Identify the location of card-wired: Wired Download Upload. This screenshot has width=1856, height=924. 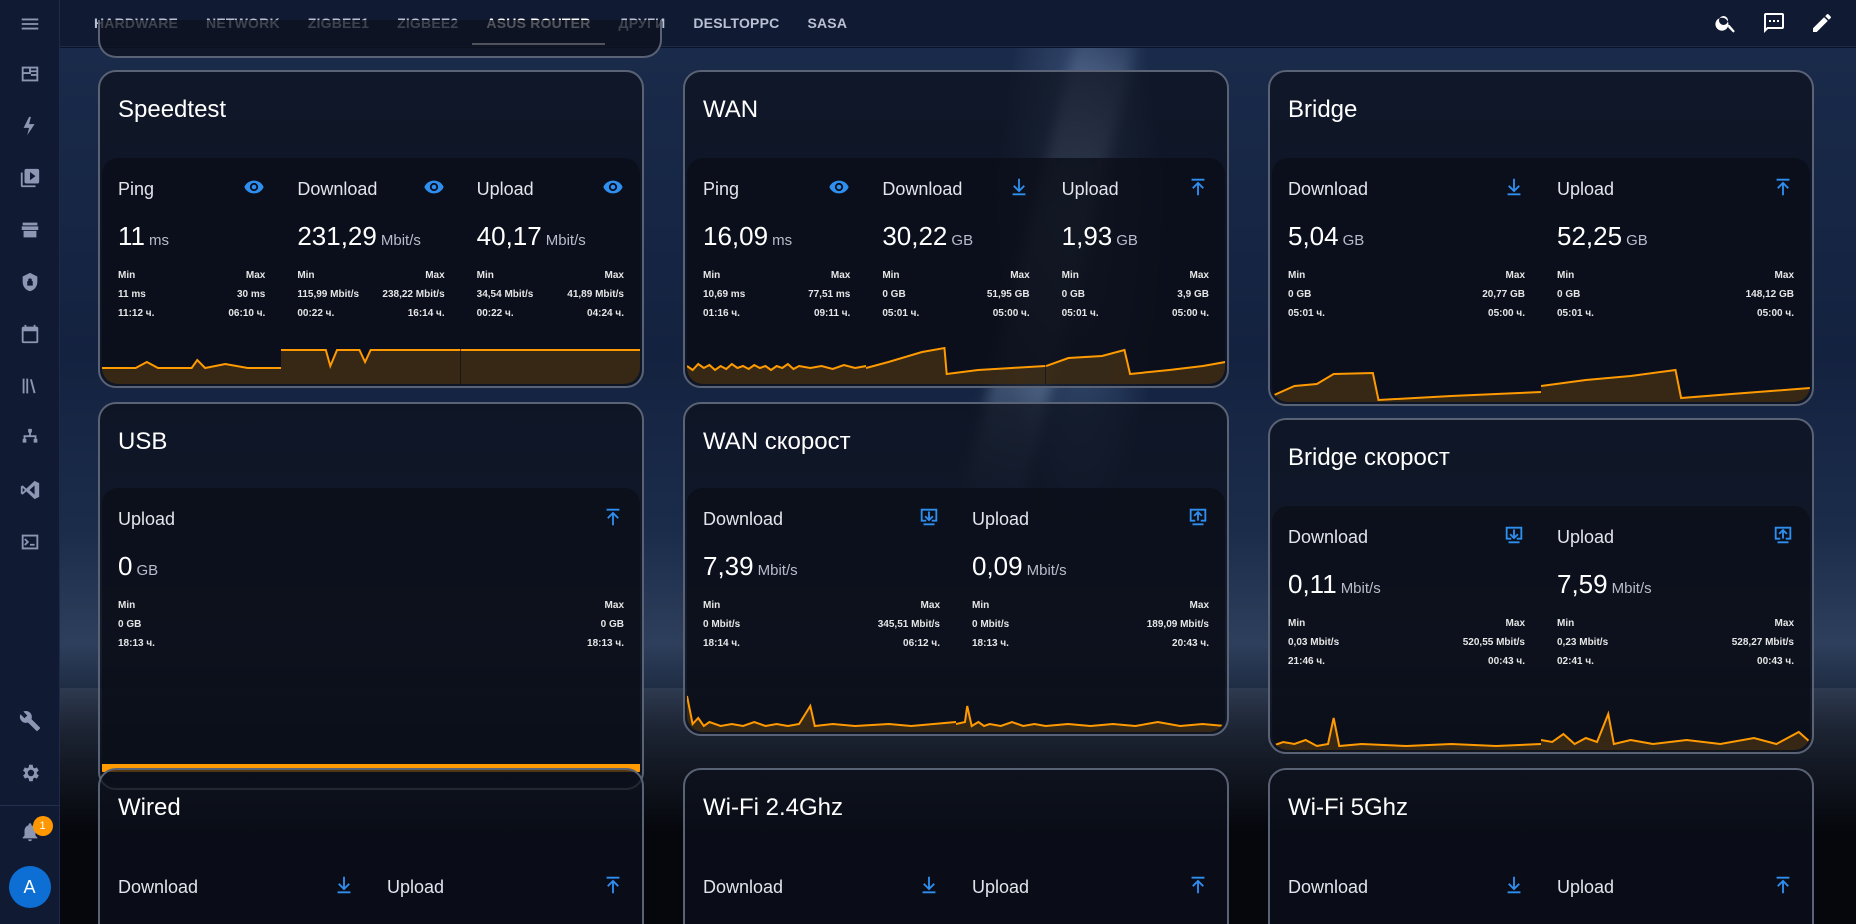
(371, 846).